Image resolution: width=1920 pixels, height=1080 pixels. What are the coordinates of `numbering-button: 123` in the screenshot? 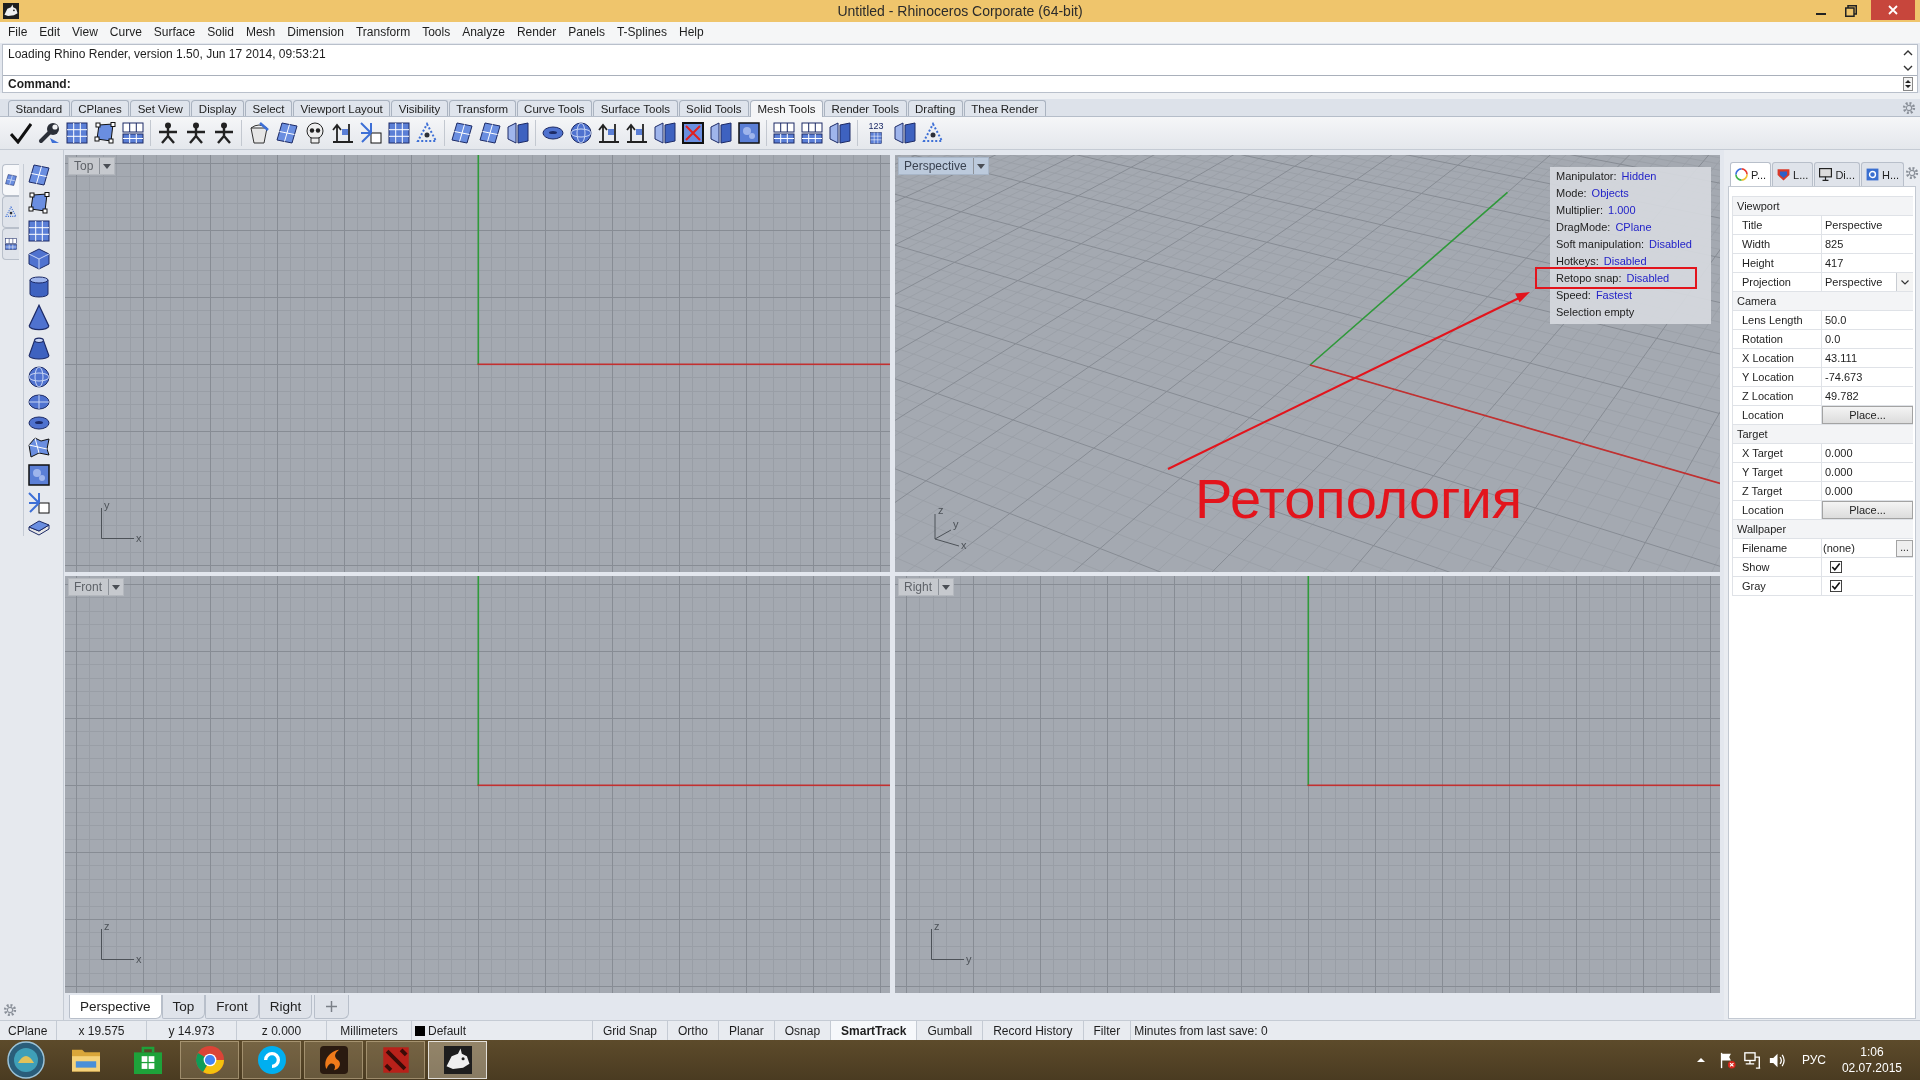 It's located at (876, 133).